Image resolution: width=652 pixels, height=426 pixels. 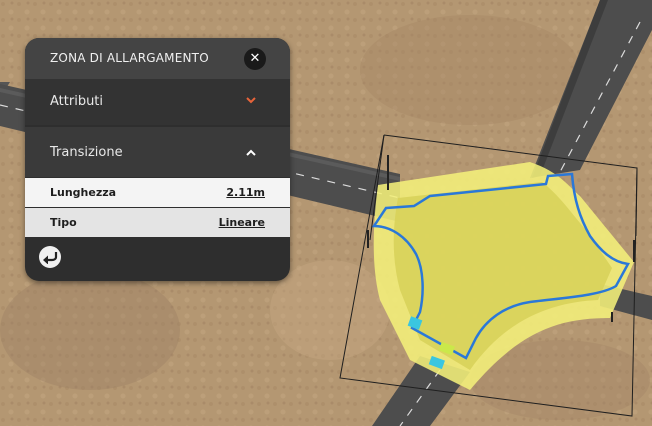 What do you see at coordinates (129, 58) in the screenshot?
I see `panel-title: ZONA DI ALLARGAMENTO` at bounding box center [129, 58].